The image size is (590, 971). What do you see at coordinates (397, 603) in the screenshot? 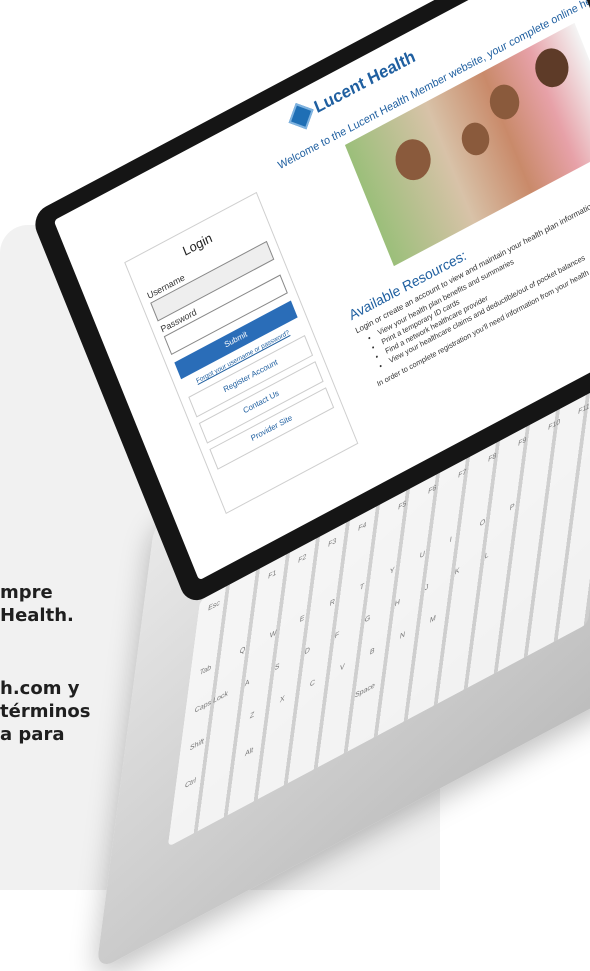
I see `key-label: H` at bounding box center [397, 603].